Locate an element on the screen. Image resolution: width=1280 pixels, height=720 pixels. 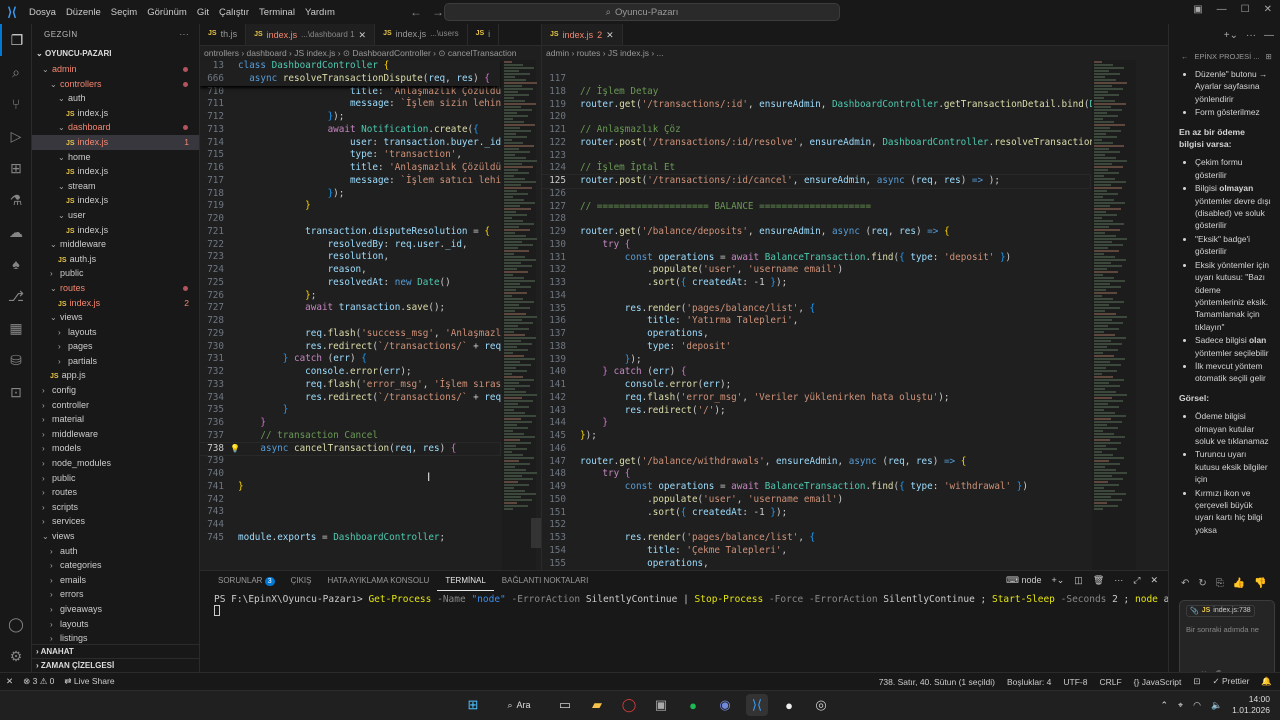
folder-item: › public is located at coordinates (115, 478).